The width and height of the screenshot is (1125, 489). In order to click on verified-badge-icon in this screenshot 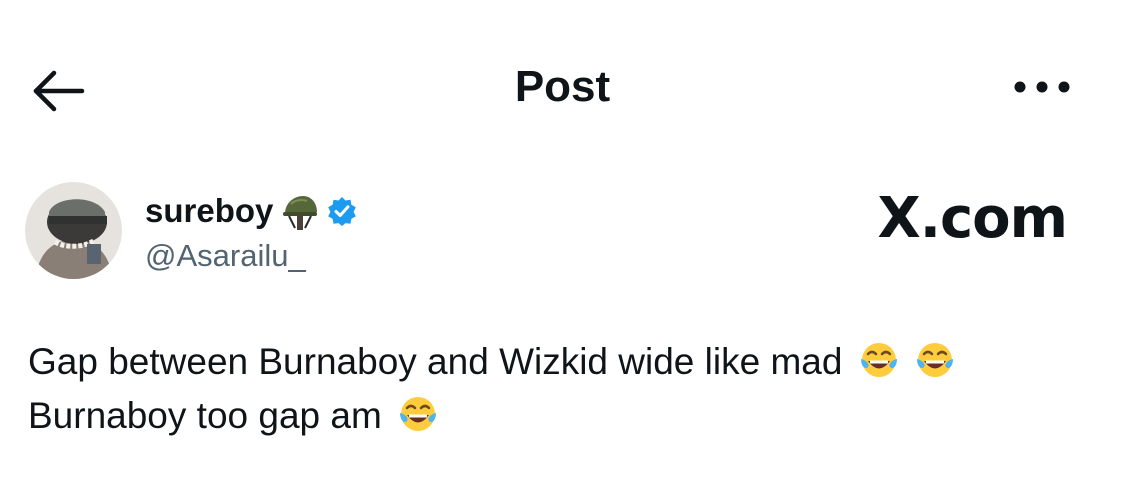, I will do `click(342, 211)`.